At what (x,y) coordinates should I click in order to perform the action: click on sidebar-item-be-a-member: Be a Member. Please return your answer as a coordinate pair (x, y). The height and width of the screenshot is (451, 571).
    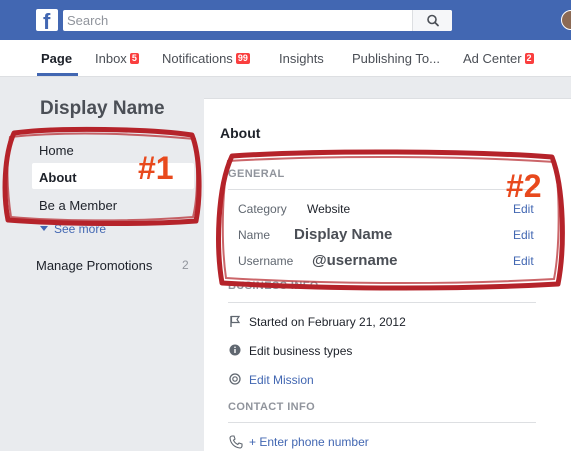
    Looking at the image, I should click on (113, 204).